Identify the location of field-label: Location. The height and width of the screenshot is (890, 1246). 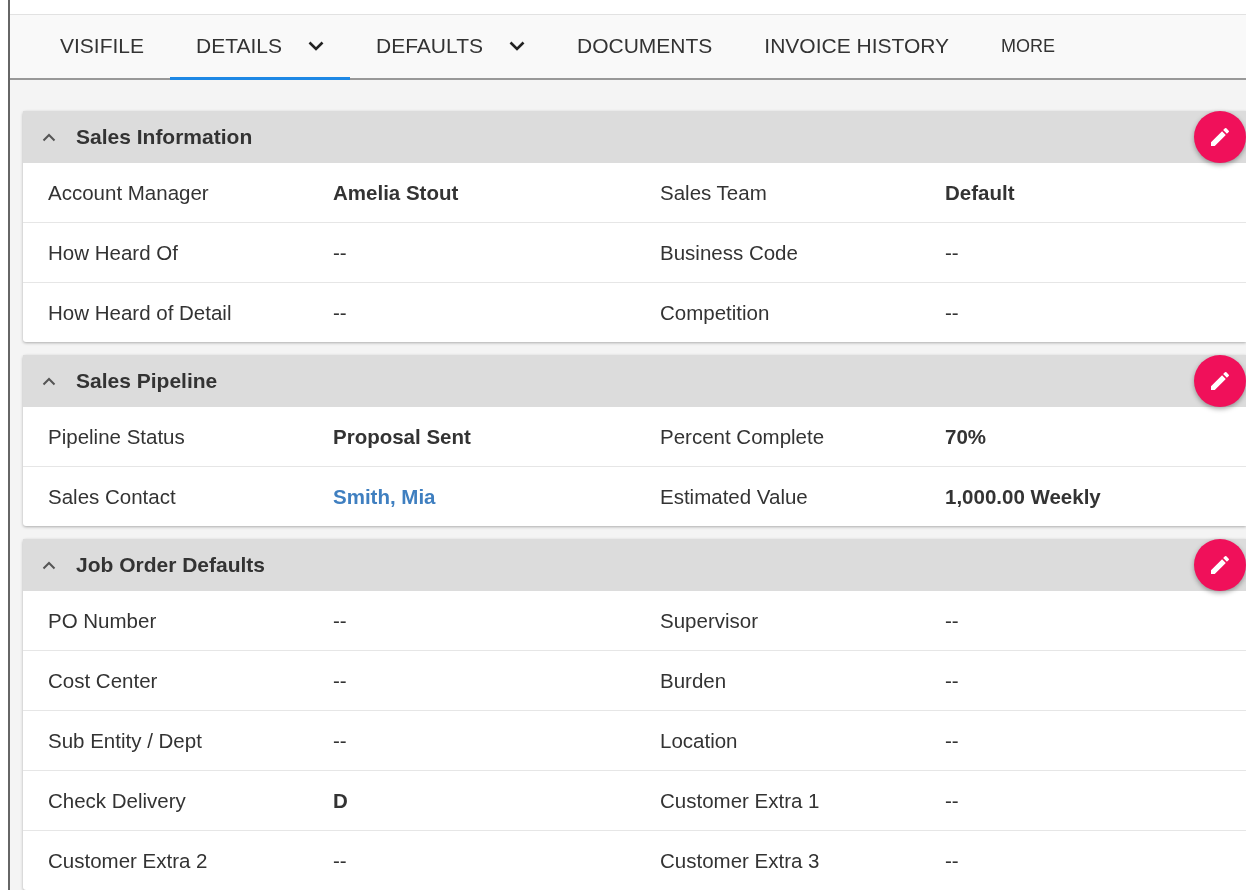
(699, 740).